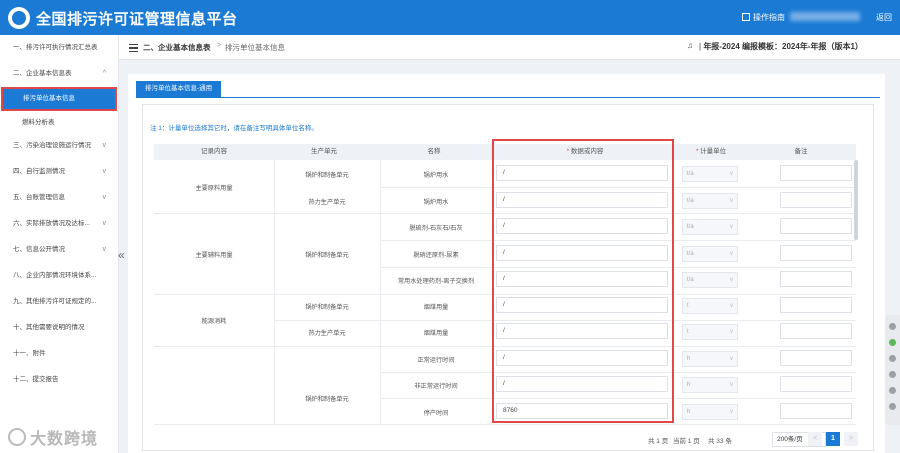 The height and width of the screenshot is (453, 900). Describe the element at coordinates (59, 99) in the screenshot. I see `sidebar-item-unit-basic-info: 排污单位基本信息` at that location.